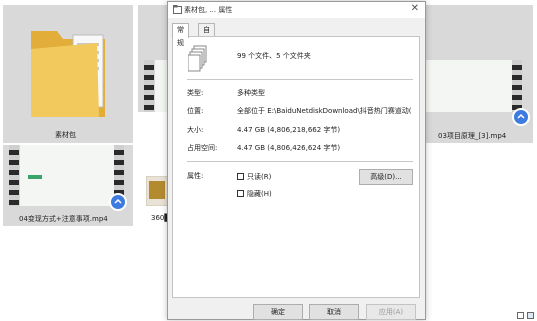 This screenshot has width=537, height=321. What do you see at coordinates (415, 8) in the screenshot?
I see `close-icon: ✕` at bounding box center [415, 8].